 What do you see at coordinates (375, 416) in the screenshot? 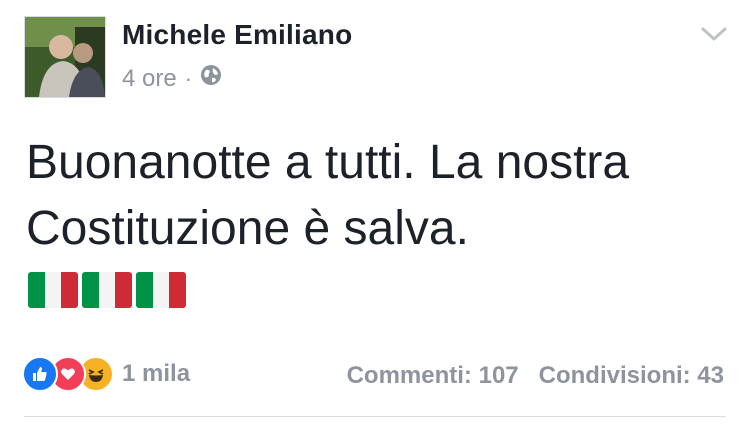
I see `footer-divider` at bounding box center [375, 416].